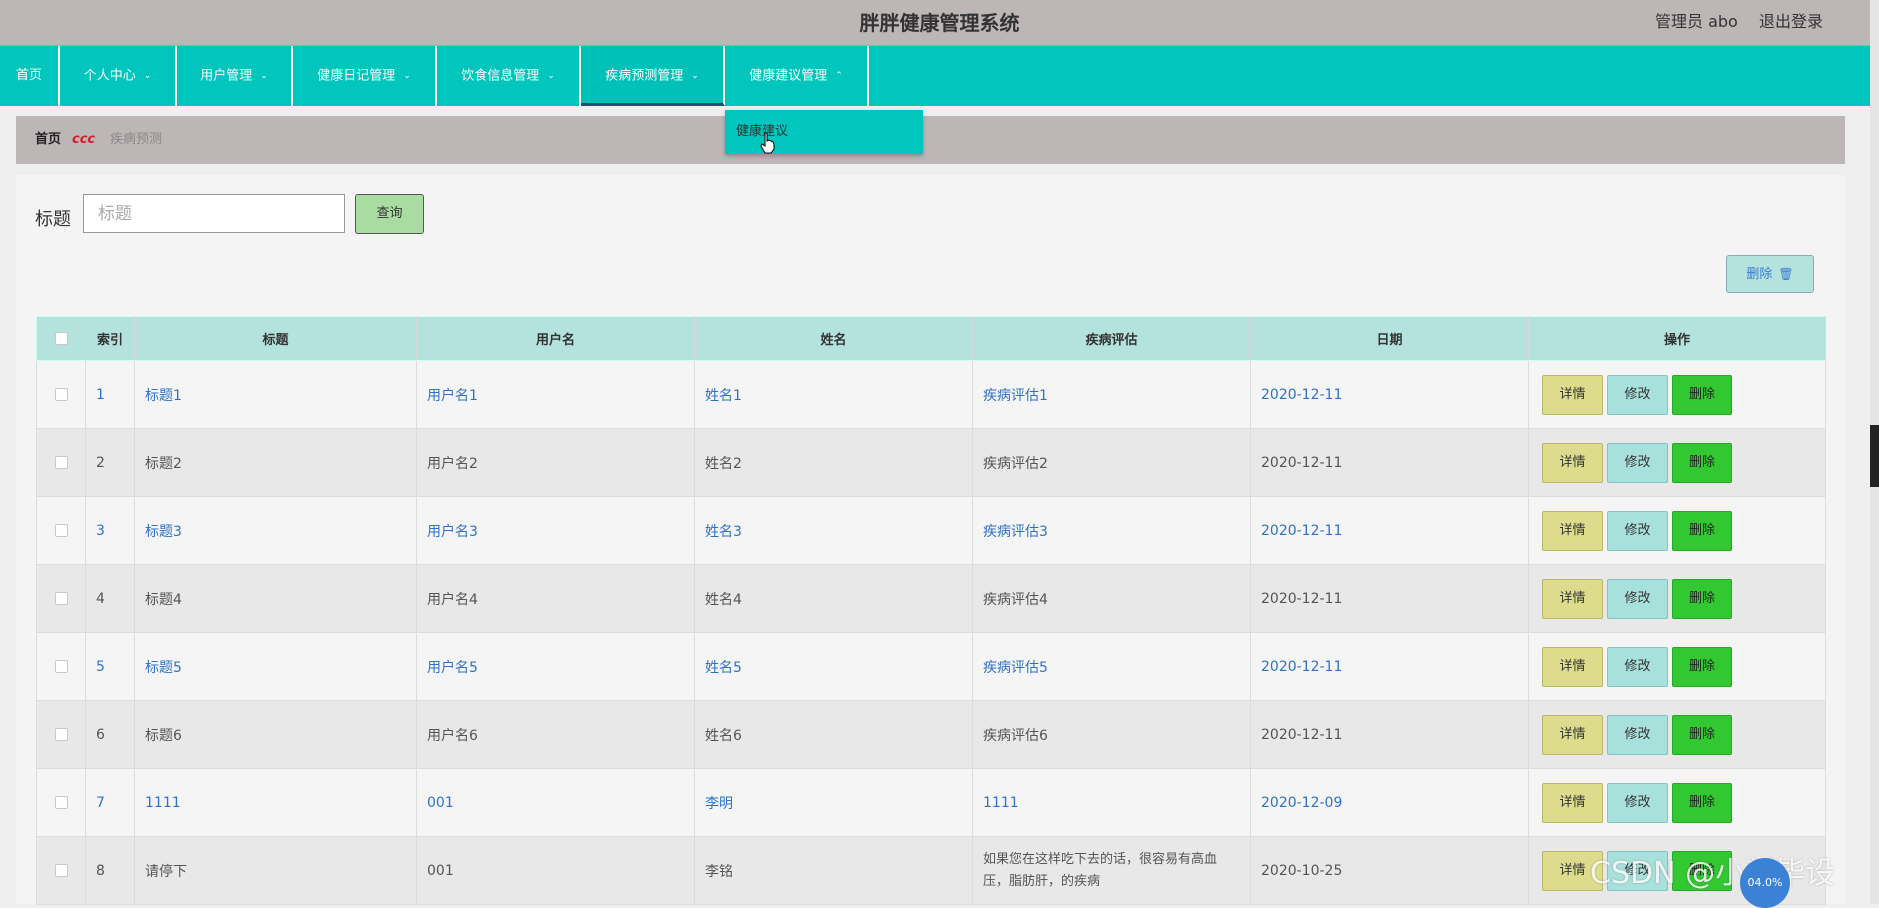 The width and height of the screenshot is (1879, 908). I want to click on nav-item-label: 个人中心, so click(109, 76).